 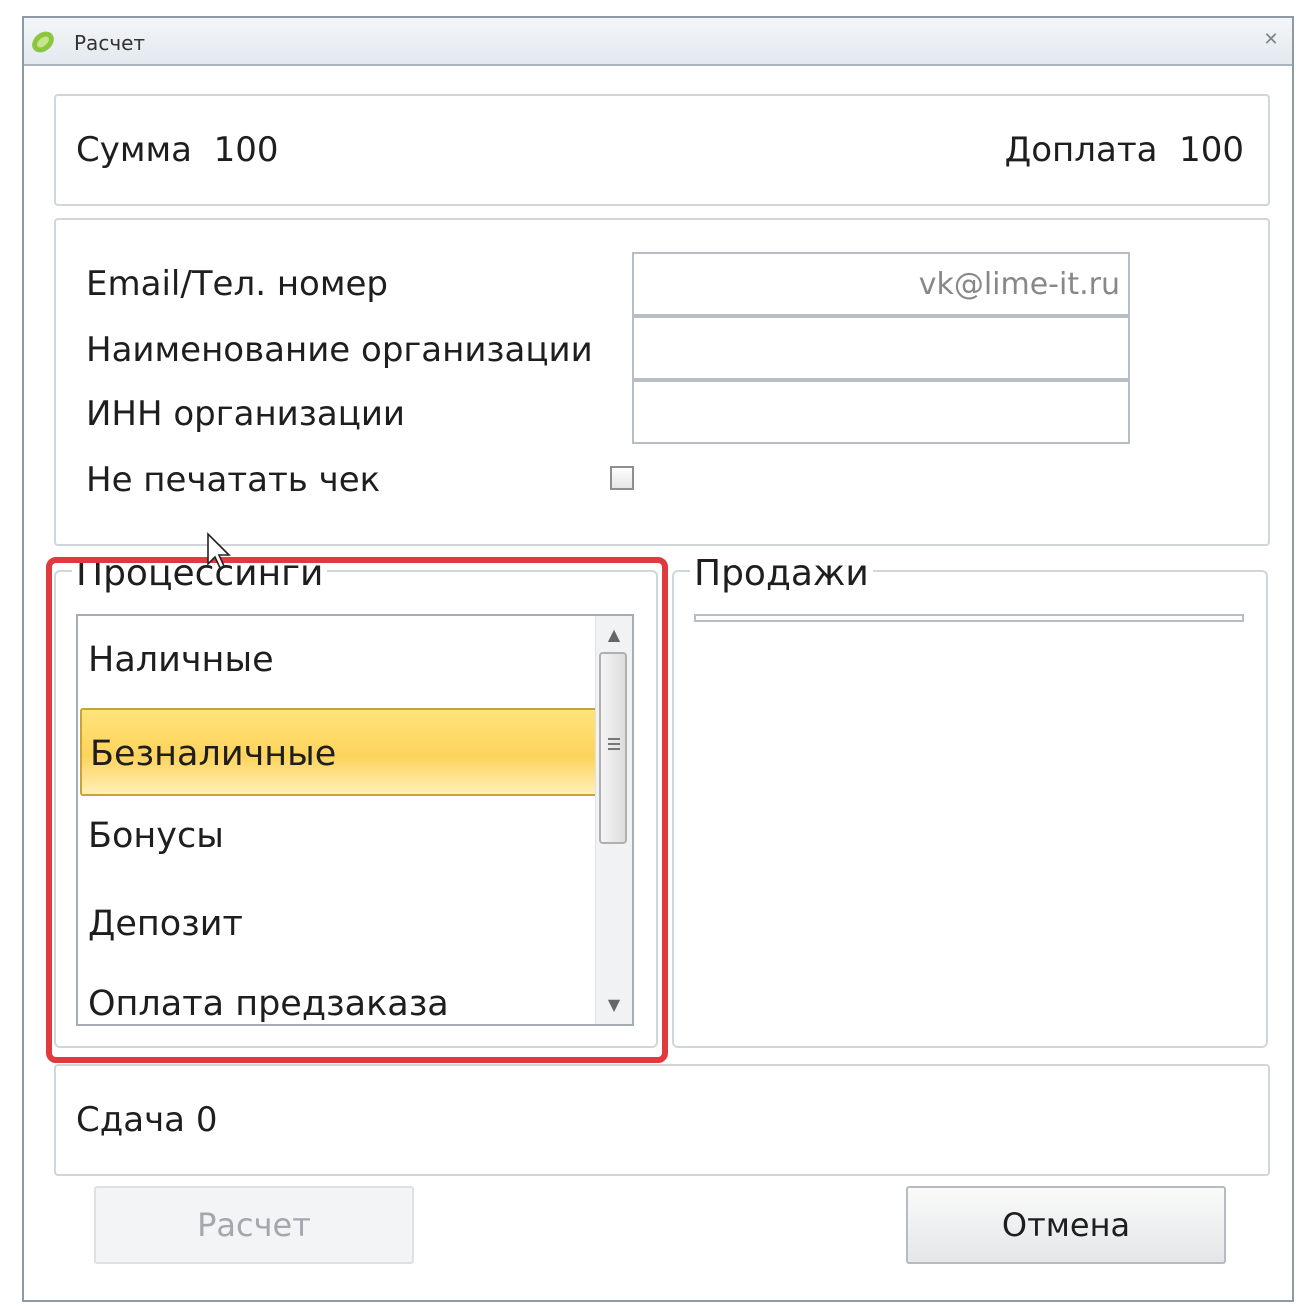 What do you see at coordinates (1211, 150) in the screenshot?
I see `surcharge-value: 100` at bounding box center [1211, 150].